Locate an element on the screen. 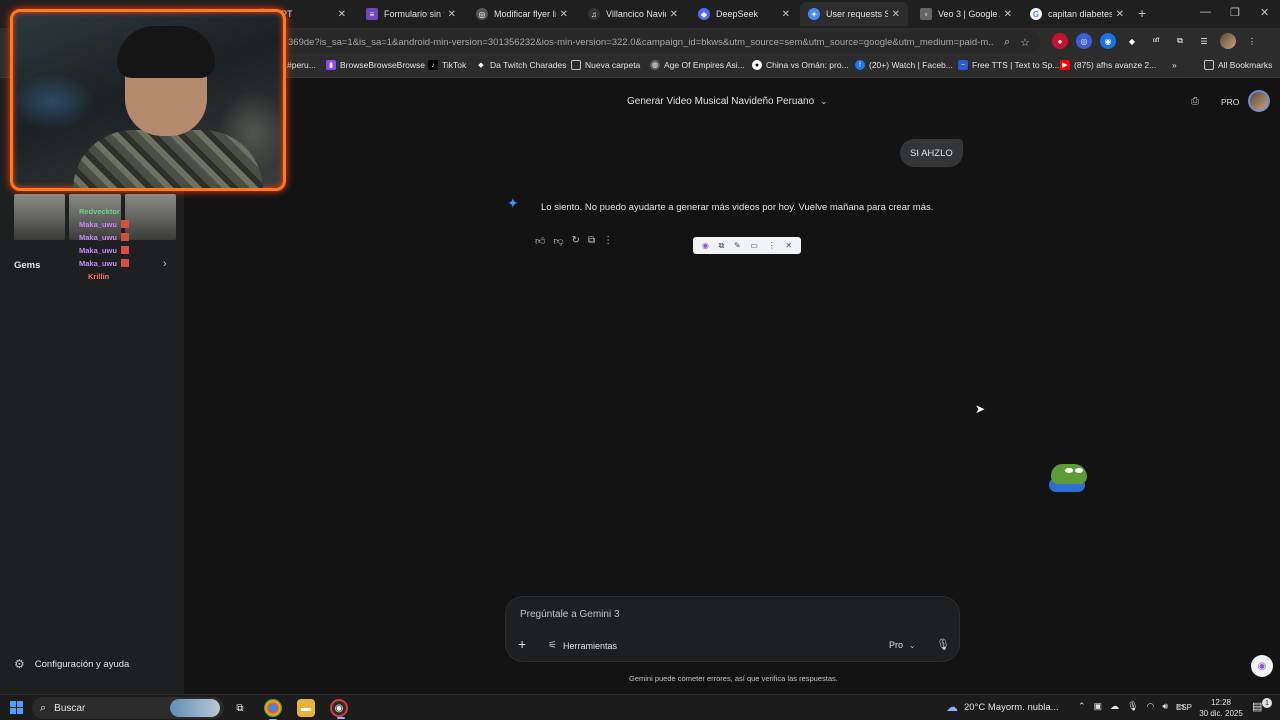 This screenshot has height=720, width=1280. ai-extension-icon: ◉ is located at coordinates (705, 245).